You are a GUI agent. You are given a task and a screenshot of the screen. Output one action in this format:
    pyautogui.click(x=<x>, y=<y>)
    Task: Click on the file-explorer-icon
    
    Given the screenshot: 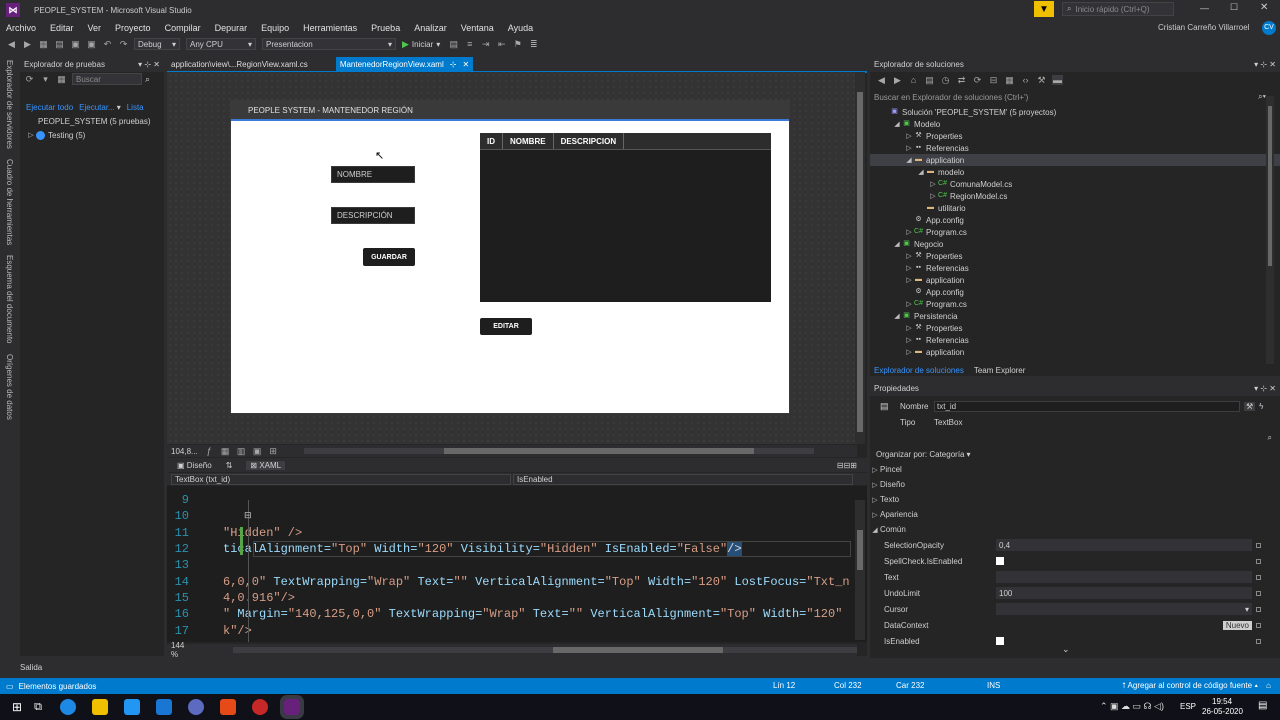 What is the action you would take?
    pyautogui.click(x=99, y=707)
    